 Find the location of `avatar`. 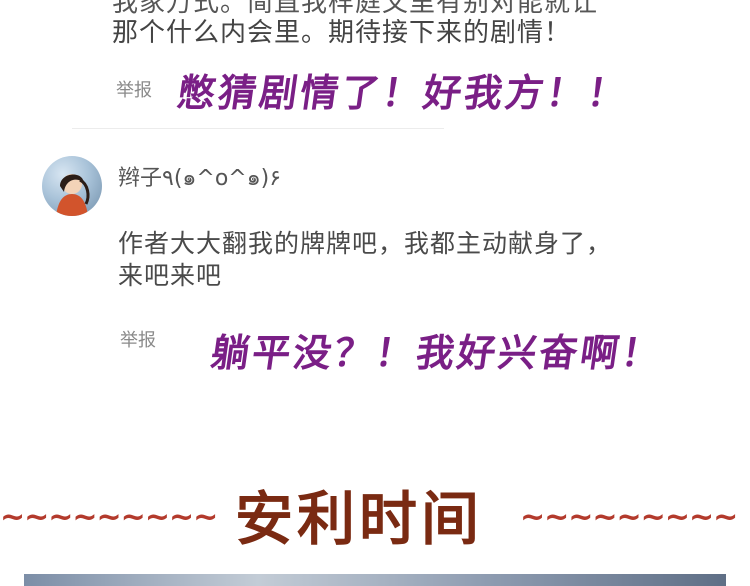

avatar is located at coordinates (72, 186).